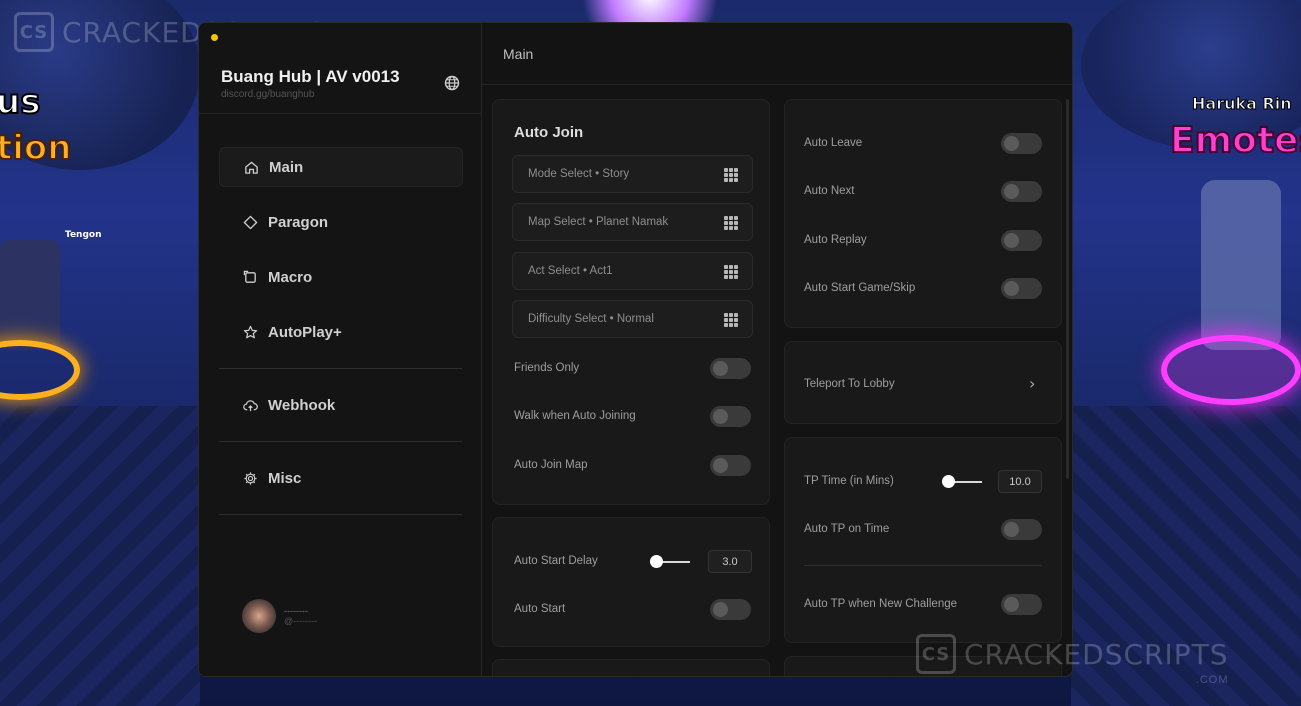 The height and width of the screenshot is (706, 1301). Describe the element at coordinates (632, 271) in the screenshot. I see `act-select: Act Select • Act1` at that location.